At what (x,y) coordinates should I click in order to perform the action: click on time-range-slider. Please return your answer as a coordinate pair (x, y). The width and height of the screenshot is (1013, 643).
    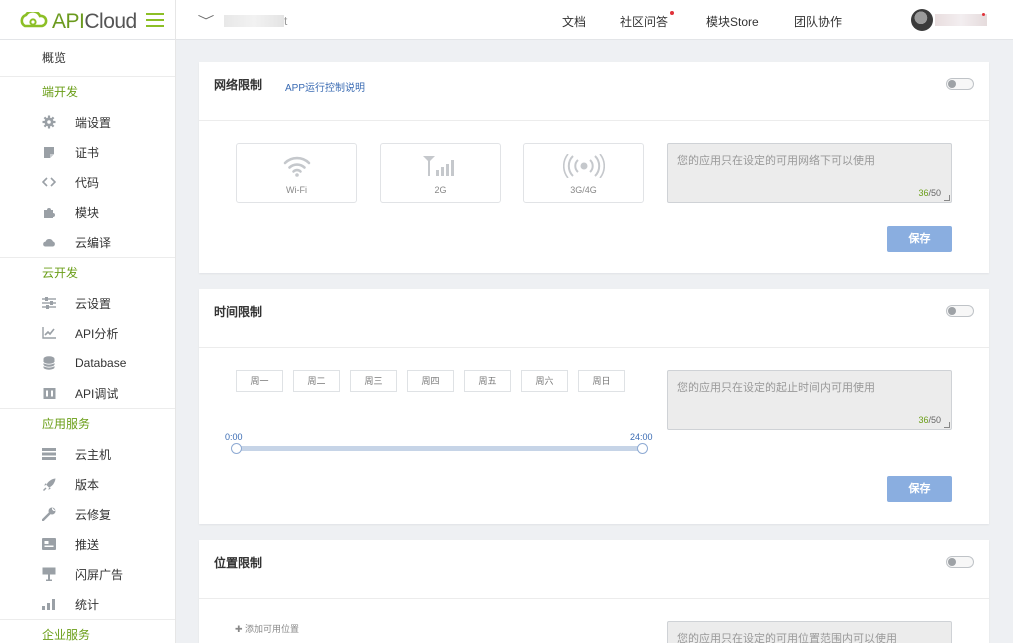
    Looking at the image, I should click on (439, 448).